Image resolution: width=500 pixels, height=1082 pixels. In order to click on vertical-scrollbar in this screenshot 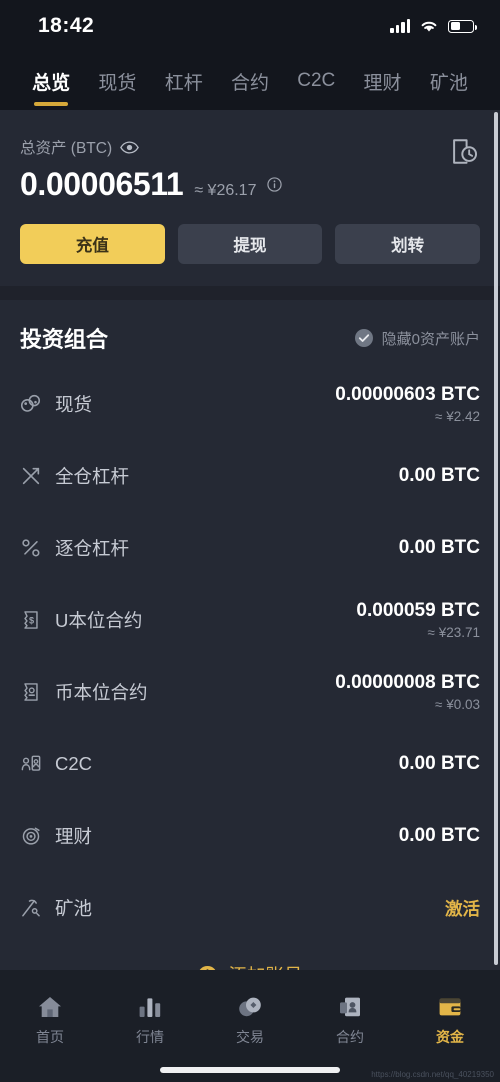, I will do `click(496, 538)`.